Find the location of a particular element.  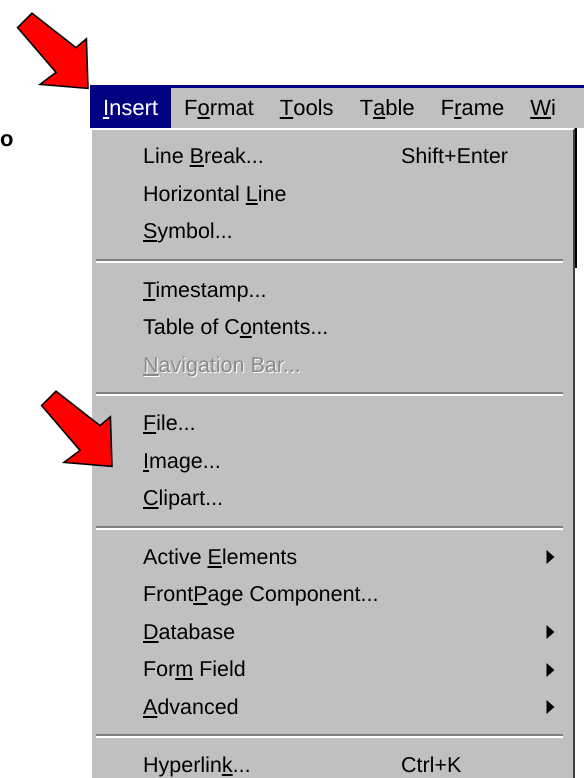

menu-title: Frame is located at coordinates (473, 108).